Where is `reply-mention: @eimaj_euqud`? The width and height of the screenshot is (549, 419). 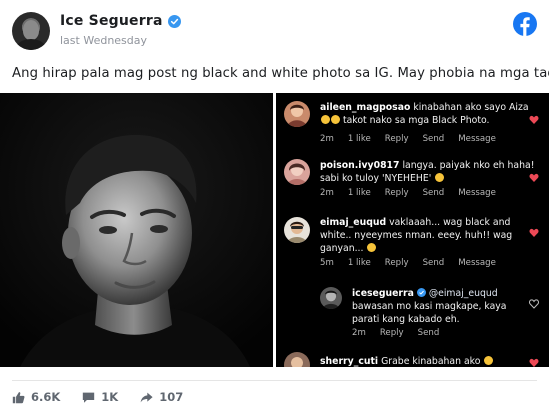
reply-mention: @eimaj_euqud is located at coordinates (463, 293).